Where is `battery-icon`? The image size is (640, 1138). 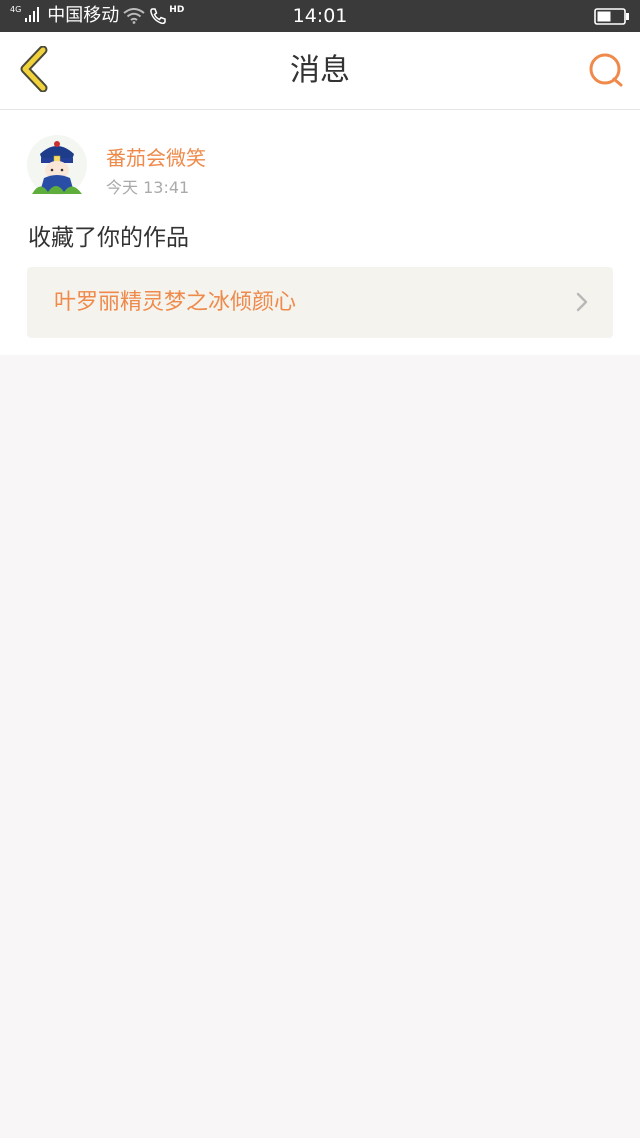
battery-icon is located at coordinates (612, 18).